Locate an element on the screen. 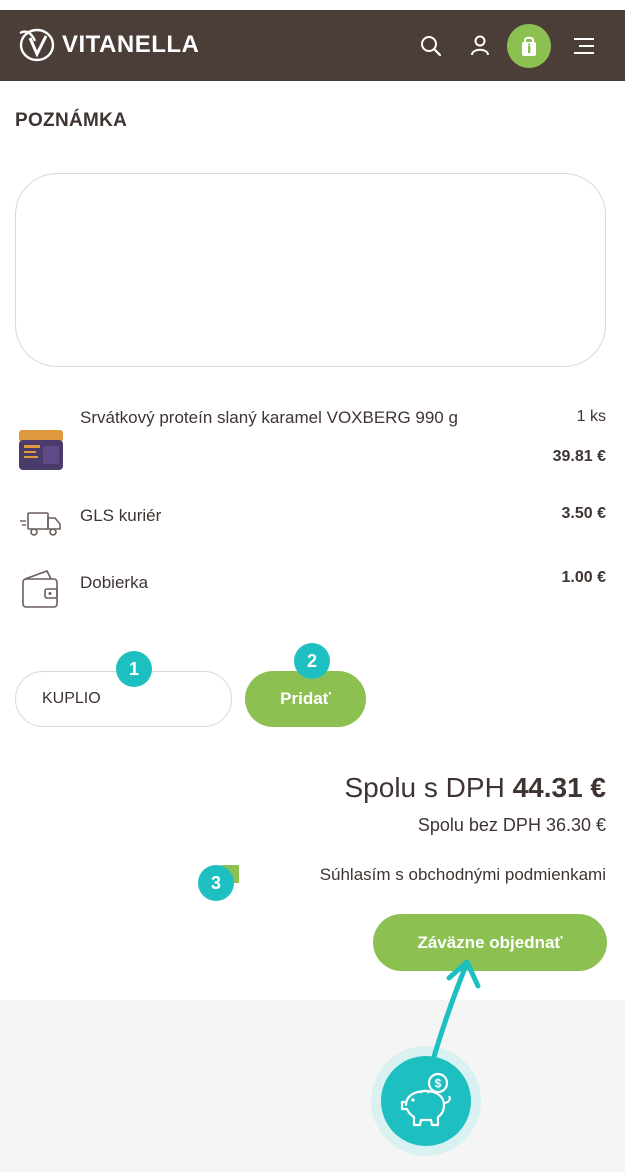 Image resolution: width=625 pixels, height=1172 pixels. annotation-badge-2: 2 is located at coordinates (312, 661).